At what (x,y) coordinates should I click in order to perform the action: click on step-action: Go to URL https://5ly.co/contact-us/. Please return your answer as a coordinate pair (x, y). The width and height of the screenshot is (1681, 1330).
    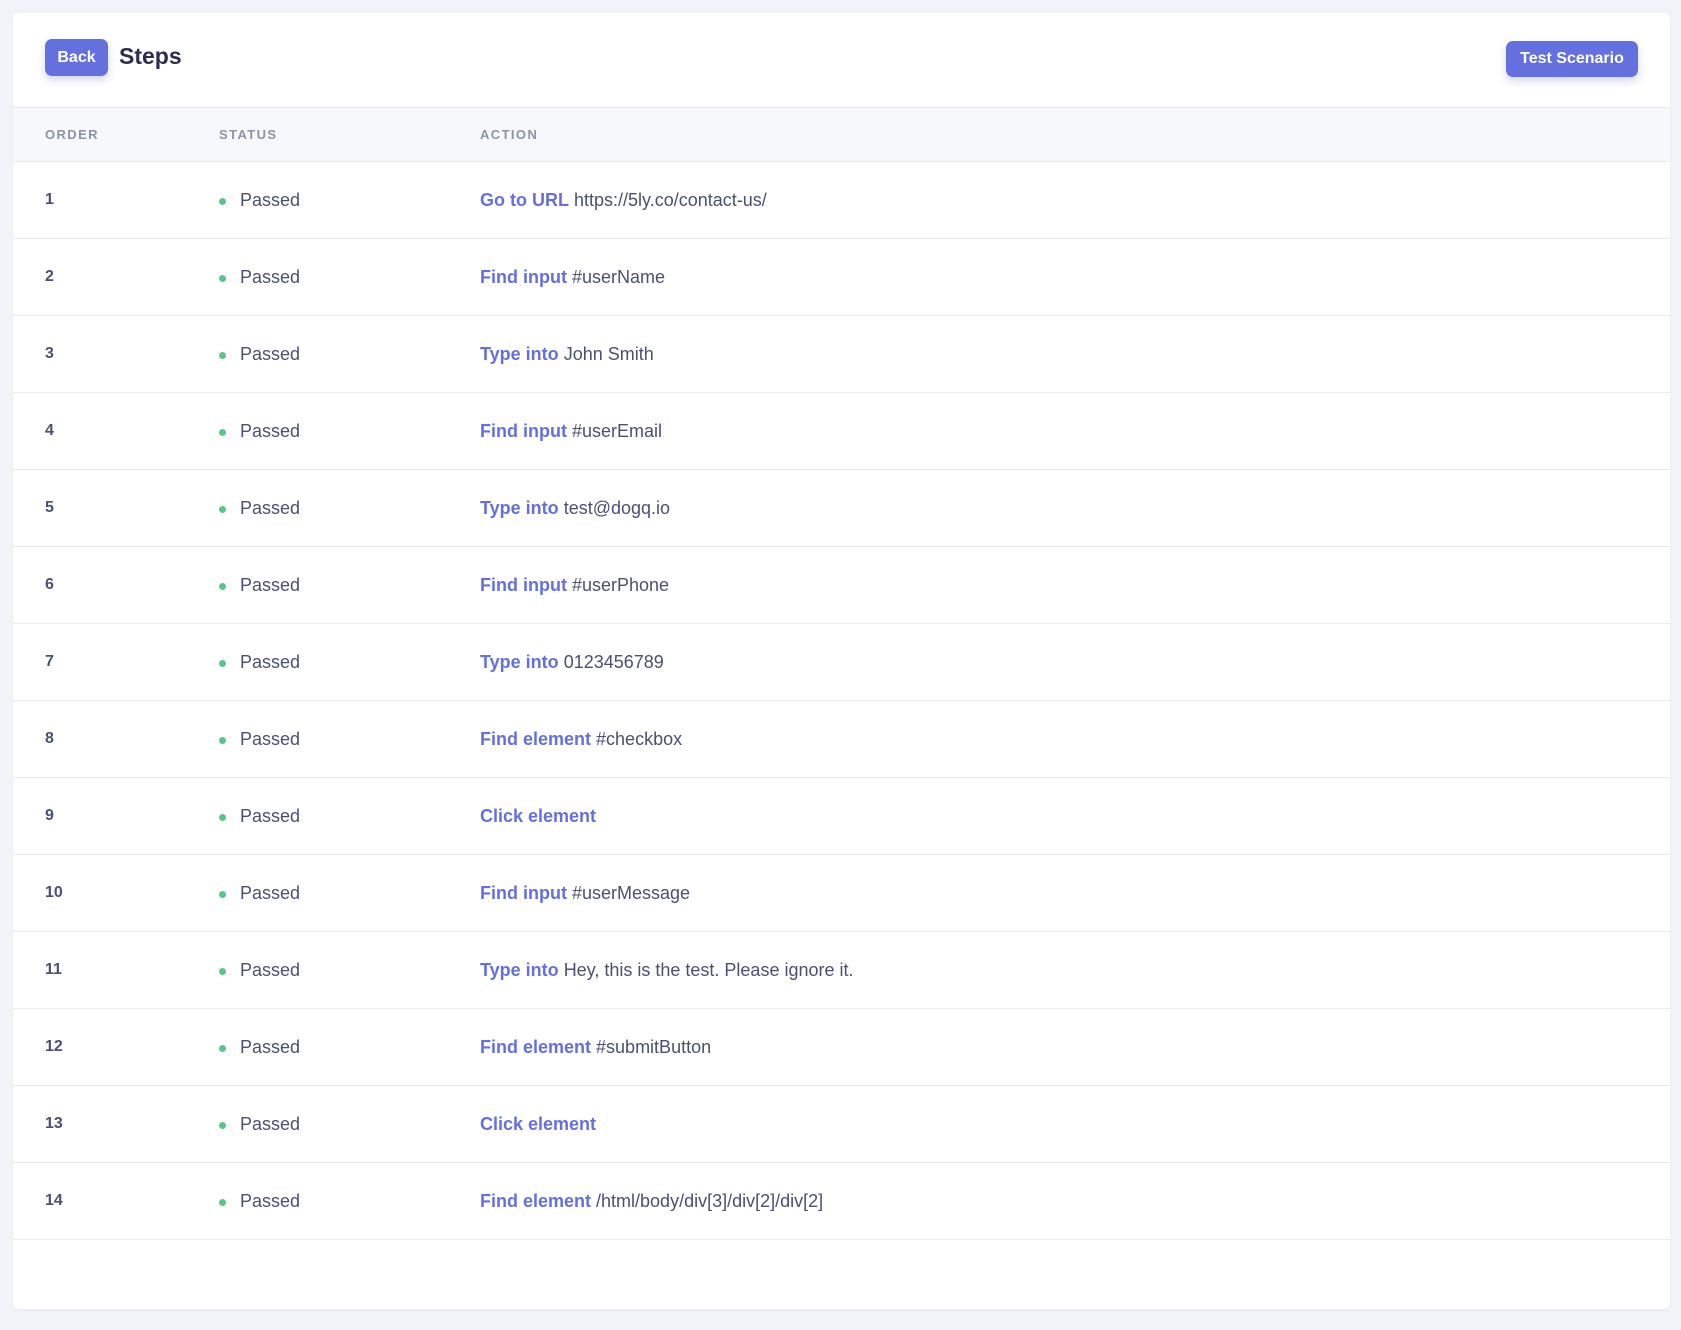
    Looking at the image, I should click on (623, 200).